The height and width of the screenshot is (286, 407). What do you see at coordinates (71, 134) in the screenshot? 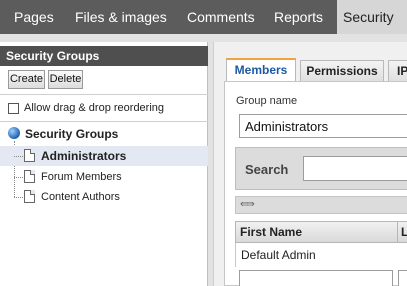
I see `tree-root-label: Security Groups` at bounding box center [71, 134].